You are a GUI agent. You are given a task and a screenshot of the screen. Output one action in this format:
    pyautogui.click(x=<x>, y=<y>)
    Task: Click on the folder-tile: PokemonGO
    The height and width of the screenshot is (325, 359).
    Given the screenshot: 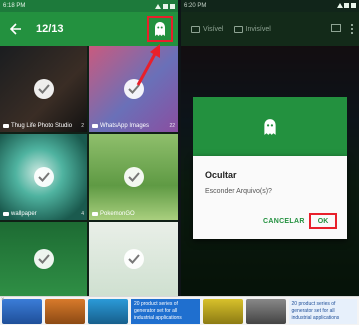 What is the action you would take?
    pyautogui.click(x=133, y=177)
    